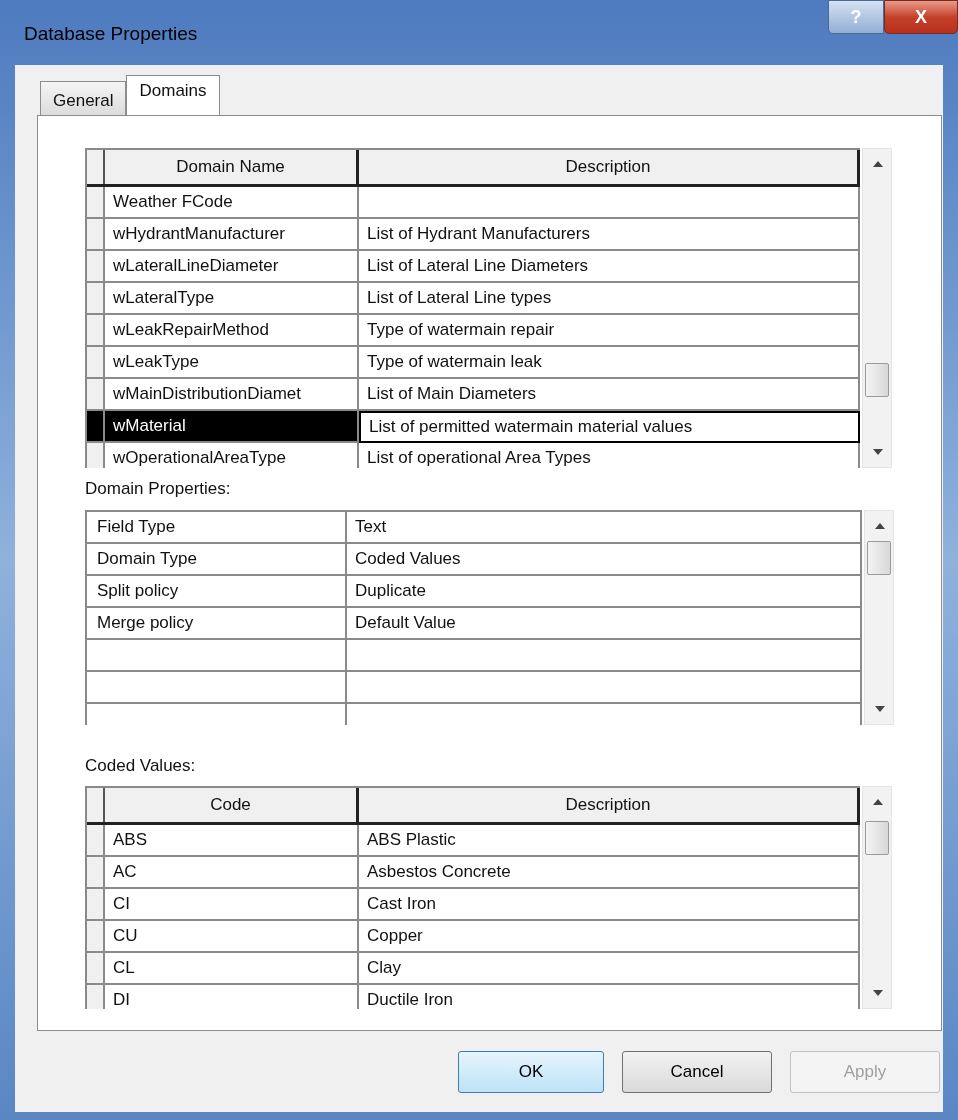  Describe the element at coordinates (232, 873) in the screenshot. I see `table-cell: AC` at that location.